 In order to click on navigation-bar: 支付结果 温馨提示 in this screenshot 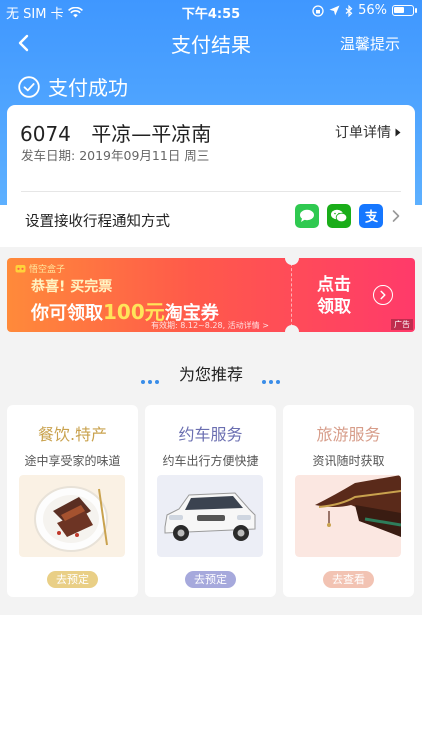, I will do `click(211, 44)`.